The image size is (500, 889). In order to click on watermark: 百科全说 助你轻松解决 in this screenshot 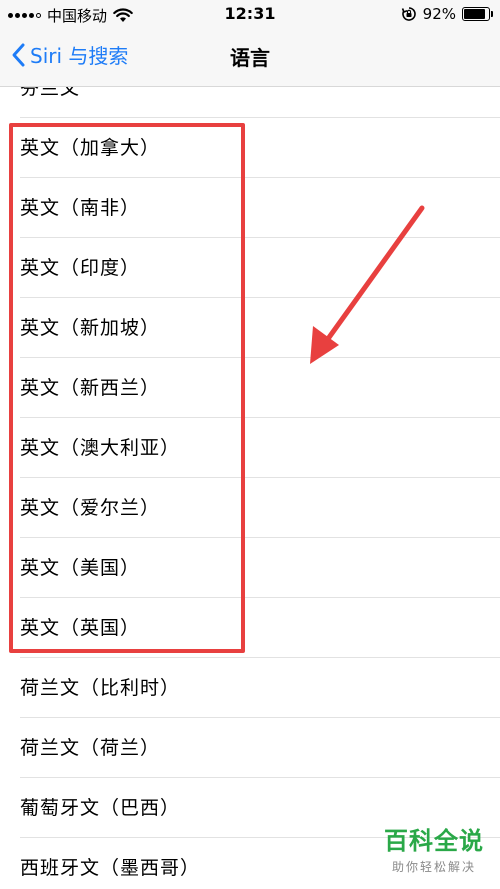, I will do `click(434, 848)`.